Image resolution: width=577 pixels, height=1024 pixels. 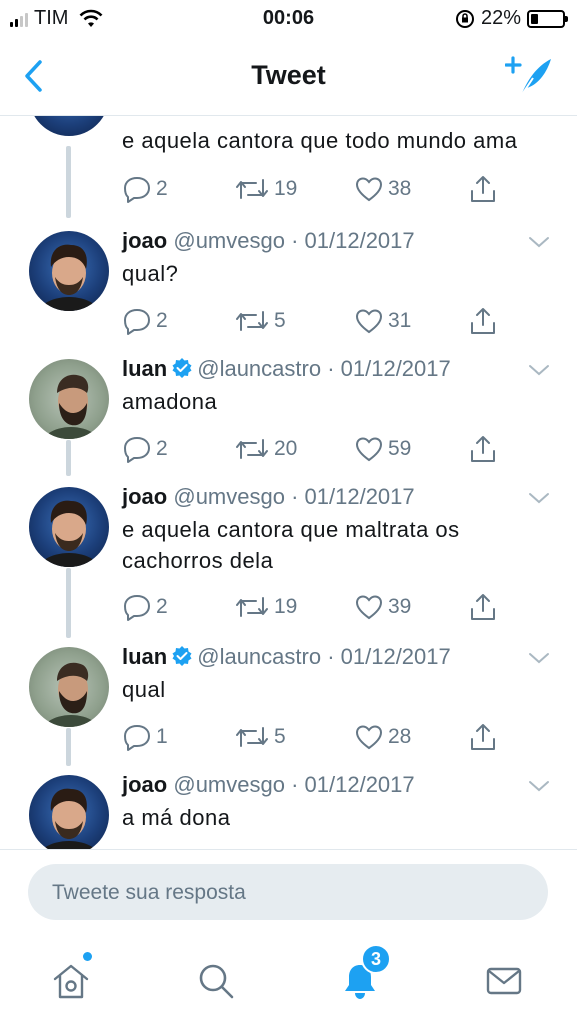 I want to click on like-button: 38, so click(x=382, y=189).